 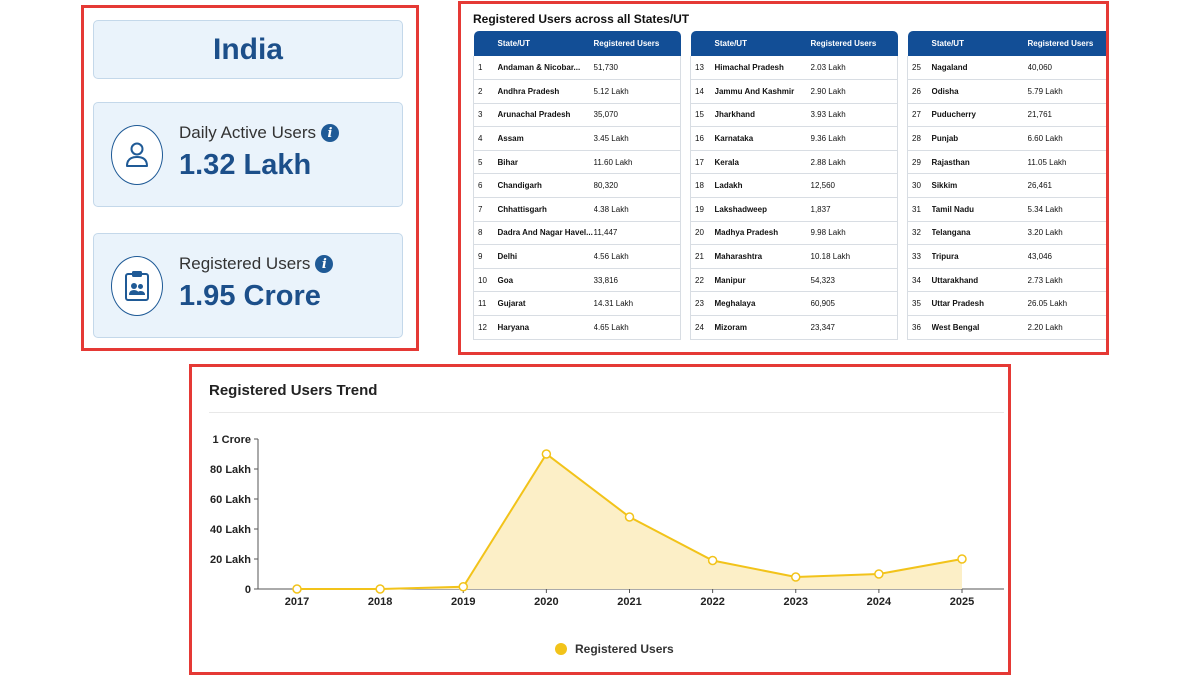 I want to click on state-users: 3.93 Lakh, so click(x=854, y=115).